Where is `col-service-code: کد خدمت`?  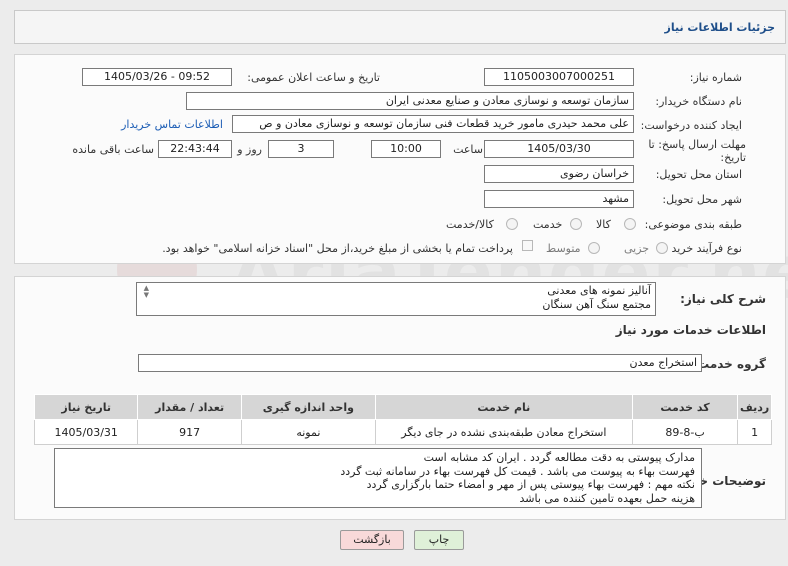
col-service-code: کد خدمت is located at coordinates (685, 407).